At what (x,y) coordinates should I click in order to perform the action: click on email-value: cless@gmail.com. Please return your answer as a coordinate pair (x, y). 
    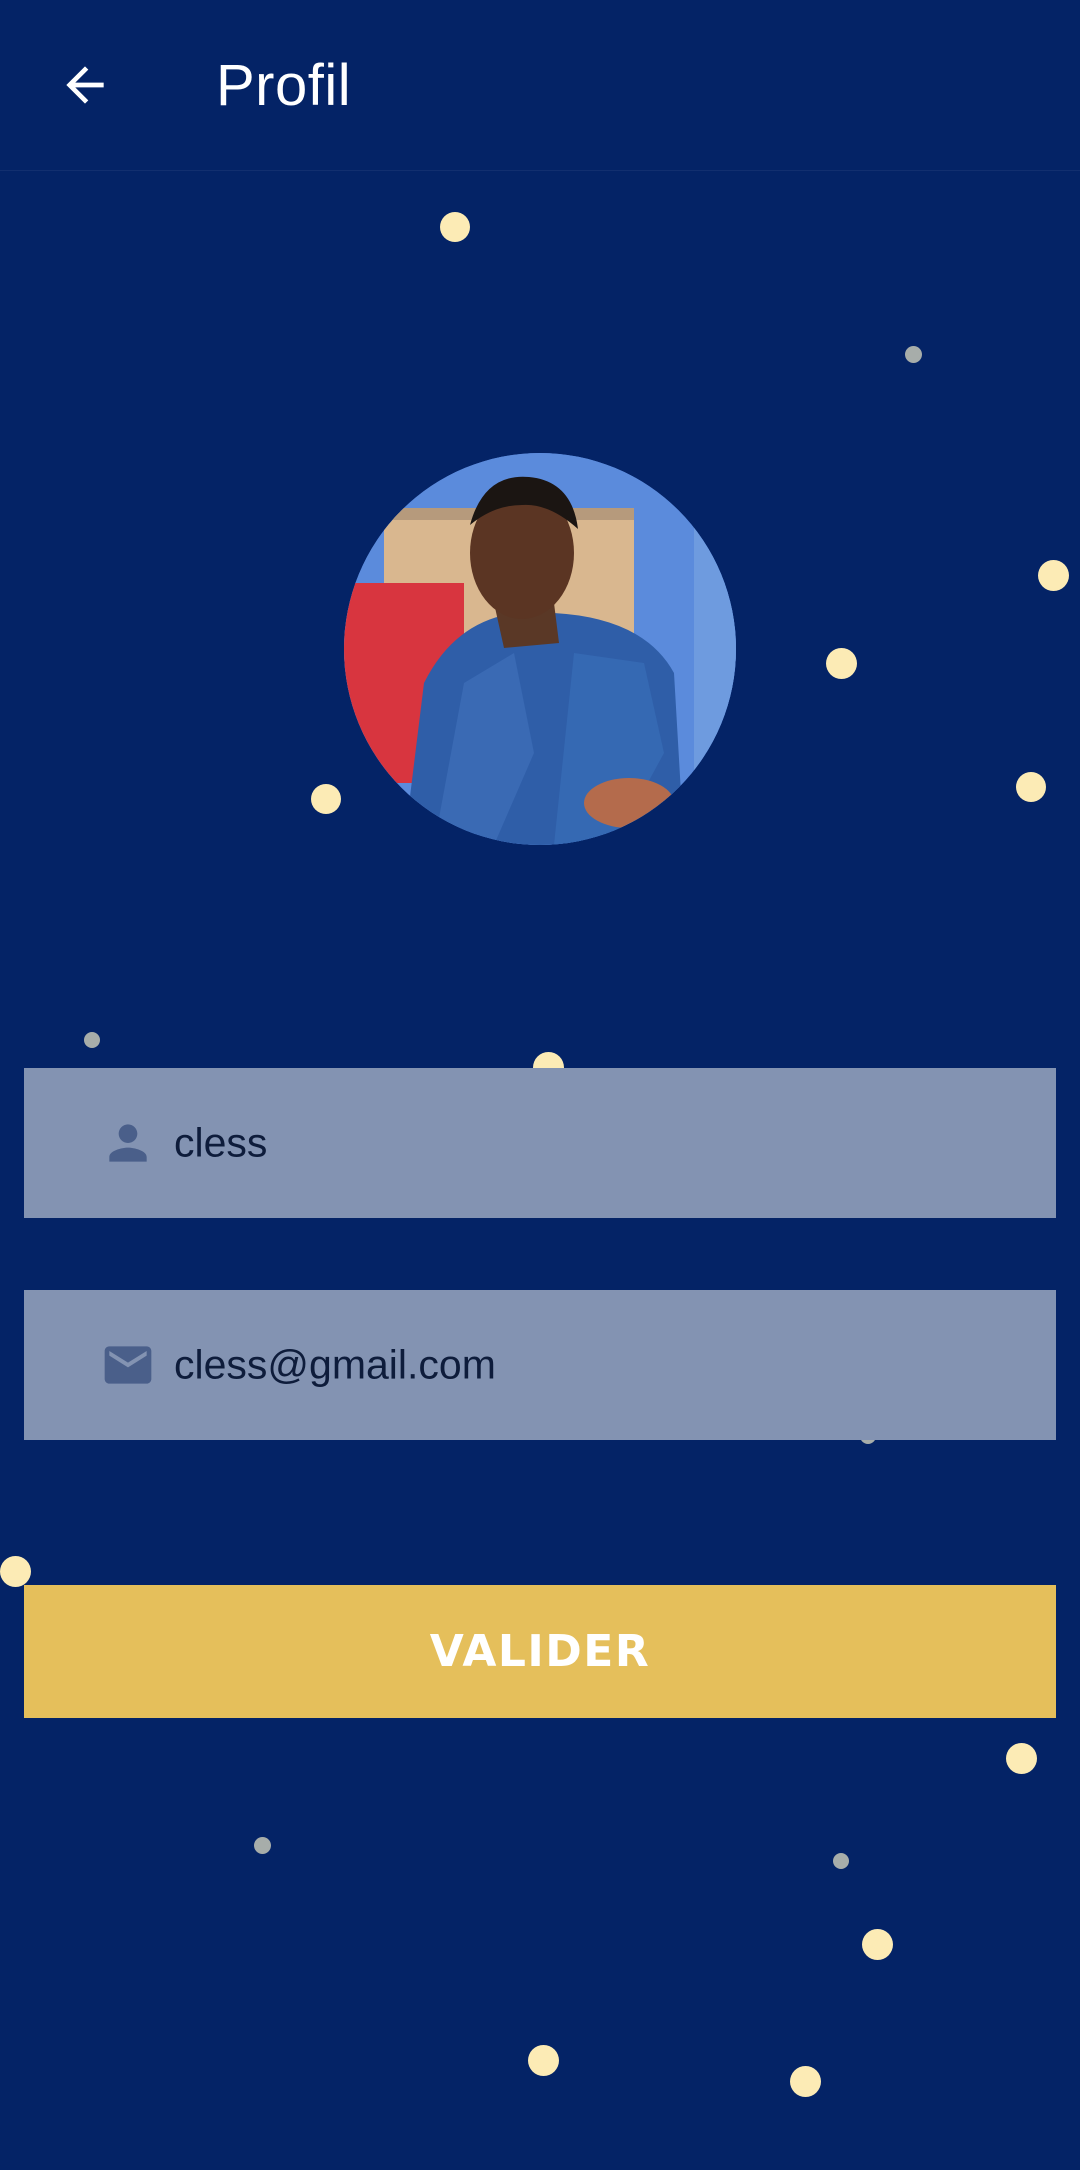
    Looking at the image, I should click on (335, 1364).